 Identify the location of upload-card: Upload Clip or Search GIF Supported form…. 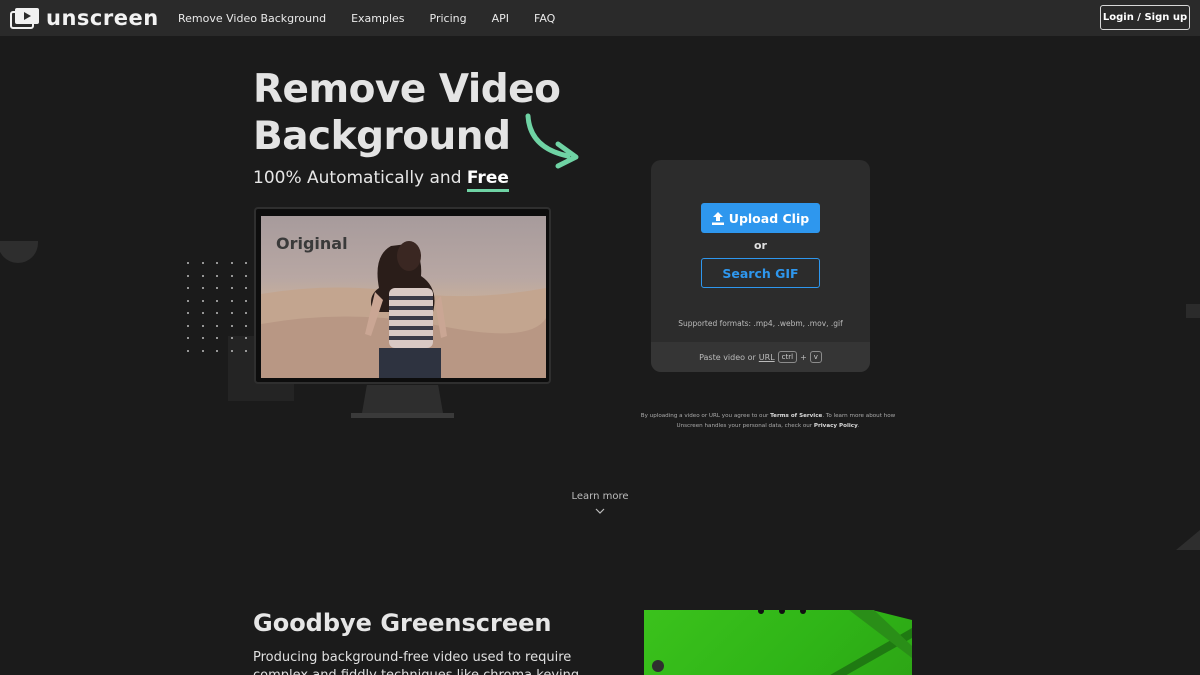
(760, 266).